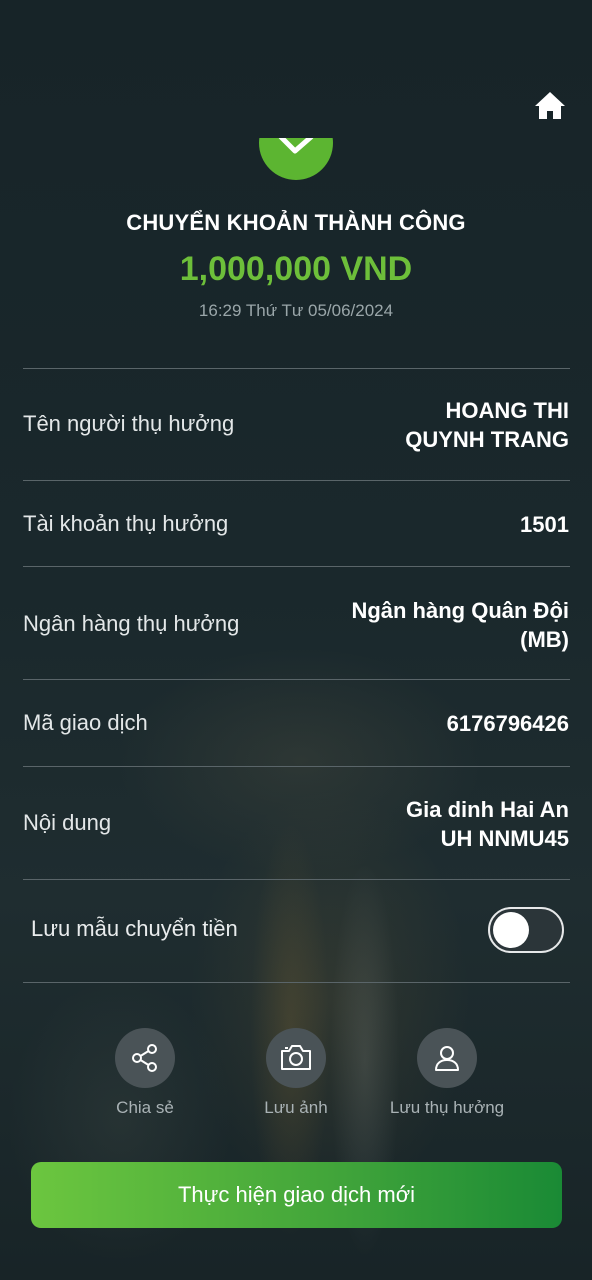 This screenshot has height=1280, width=592. What do you see at coordinates (296, 269) in the screenshot?
I see `transfer-amount: 1,000,000 VND` at bounding box center [296, 269].